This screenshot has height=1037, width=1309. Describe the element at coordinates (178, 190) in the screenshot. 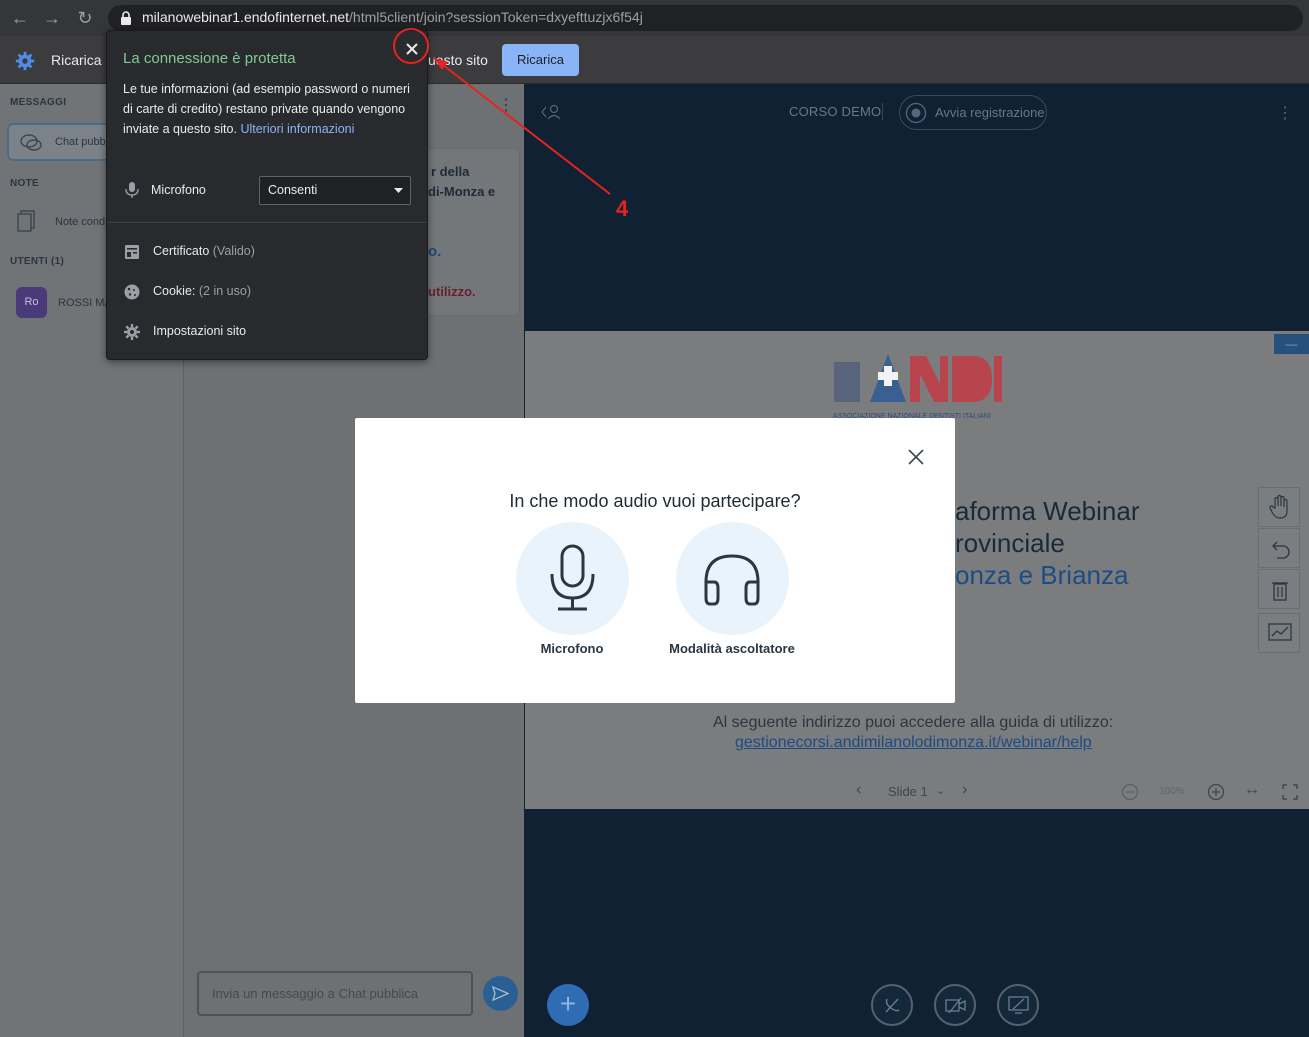

I see `mic-permission-label: Microfono` at that location.